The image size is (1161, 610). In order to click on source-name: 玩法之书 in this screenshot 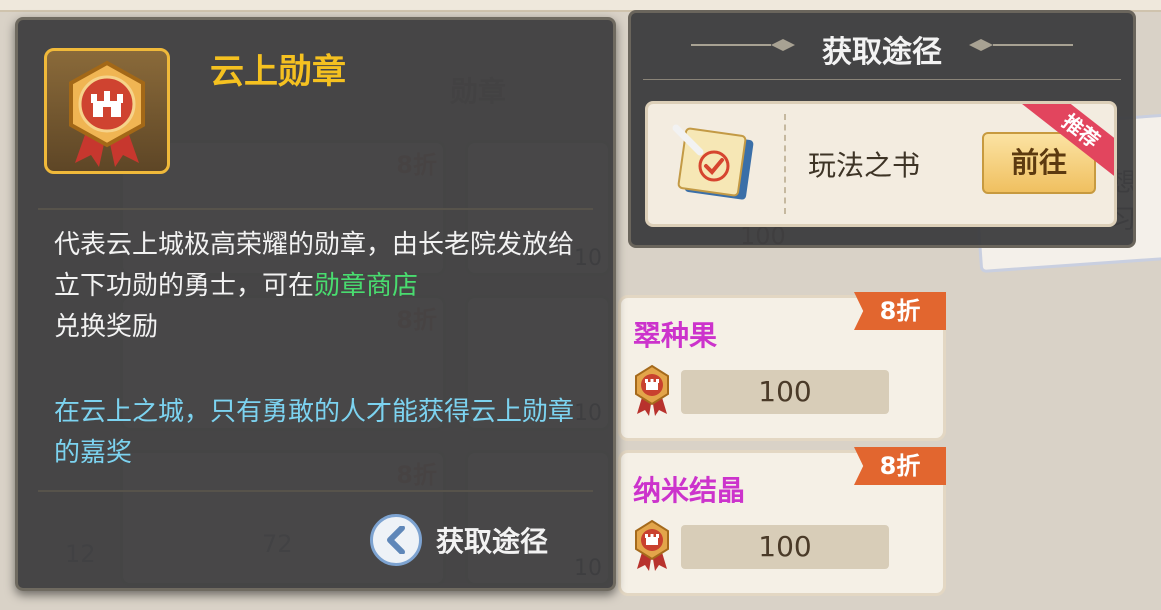, I will do `click(864, 165)`.